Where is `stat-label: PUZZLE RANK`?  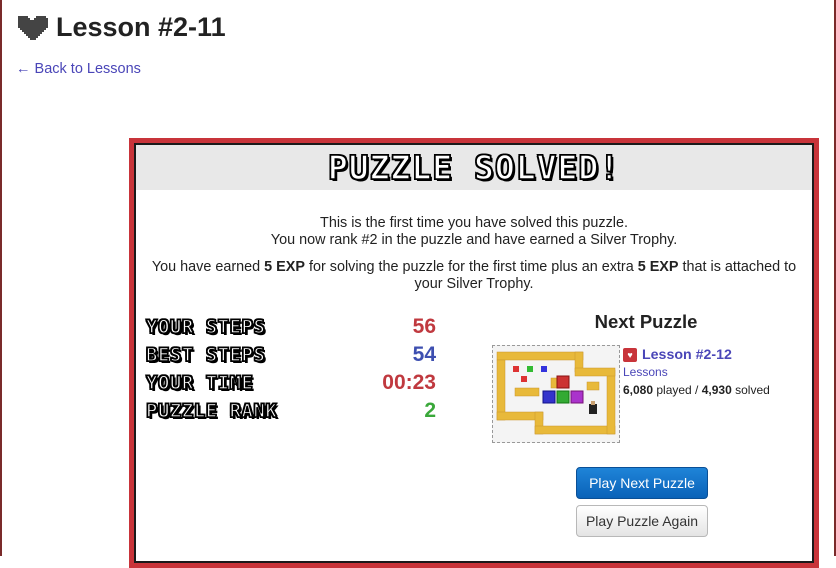
stat-label: PUZZLE RANK is located at coordinates (211, 411).